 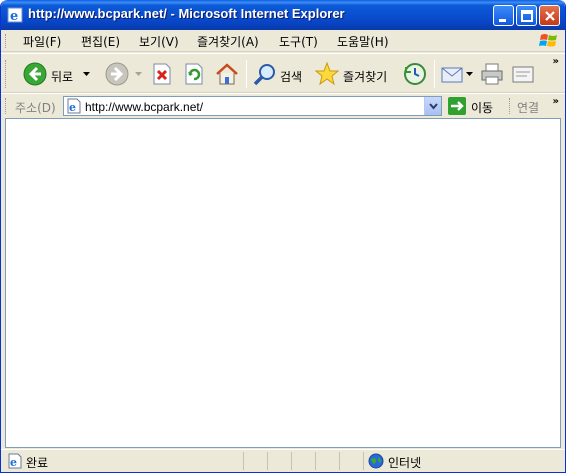 What do you see at coordinates (510, 106) in the screenshot?
I see `links-grip` at bounding box center [510, 106].